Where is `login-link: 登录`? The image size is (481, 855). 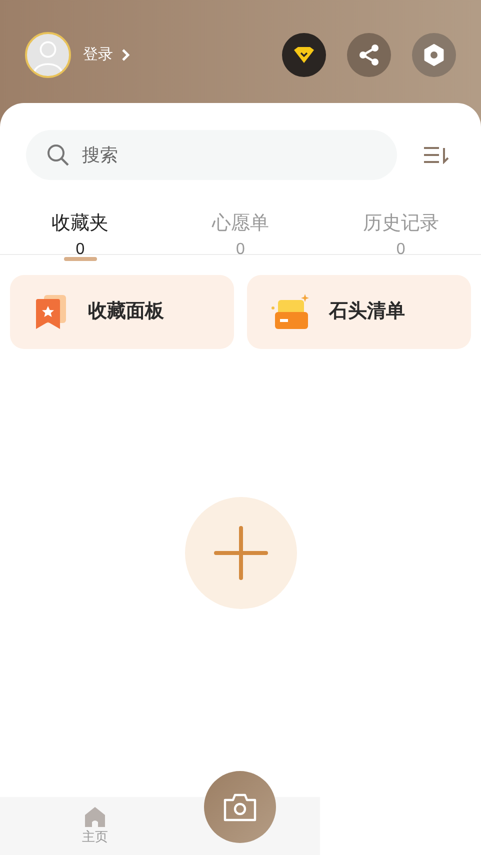 login-link: 登录 is located at coordinates (106, 55).